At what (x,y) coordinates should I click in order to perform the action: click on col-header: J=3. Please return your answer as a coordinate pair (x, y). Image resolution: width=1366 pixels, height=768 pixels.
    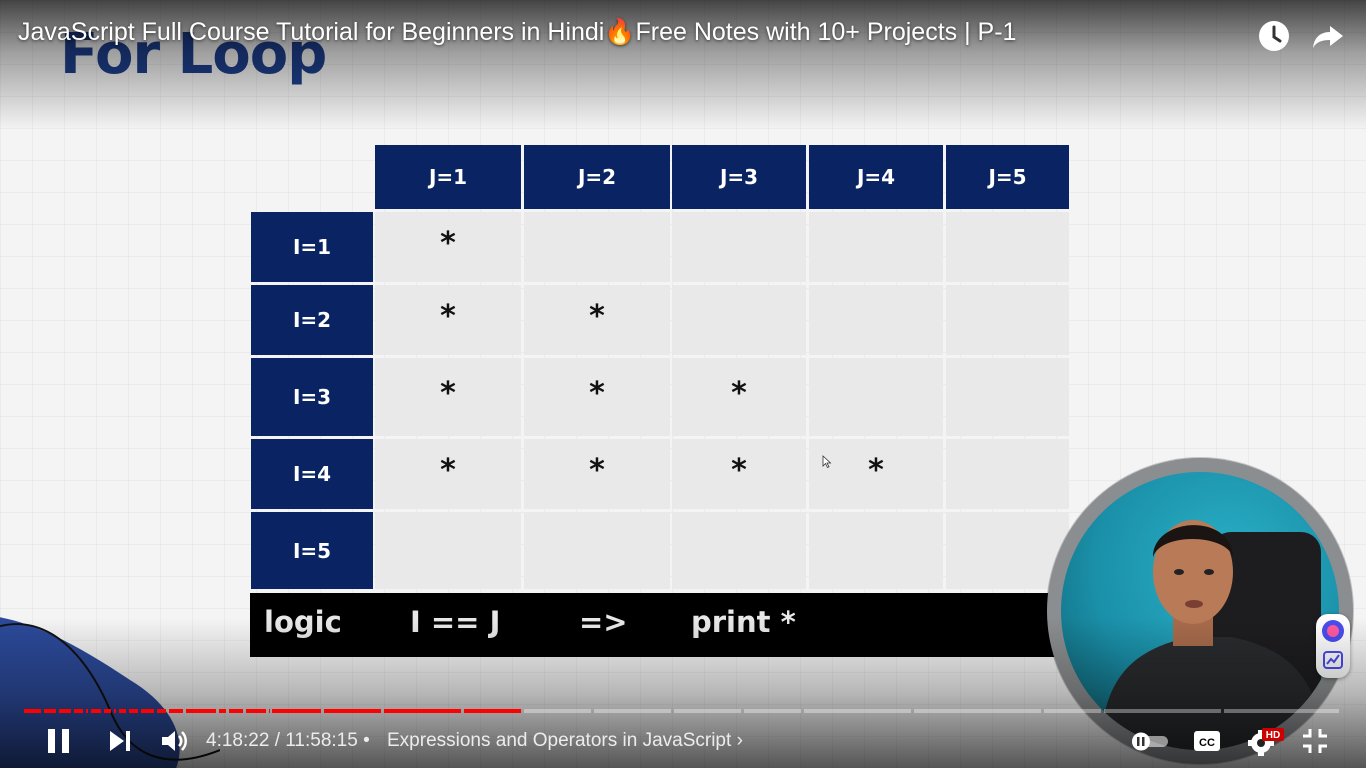
    Looking at the image, I should click on (739, 177).